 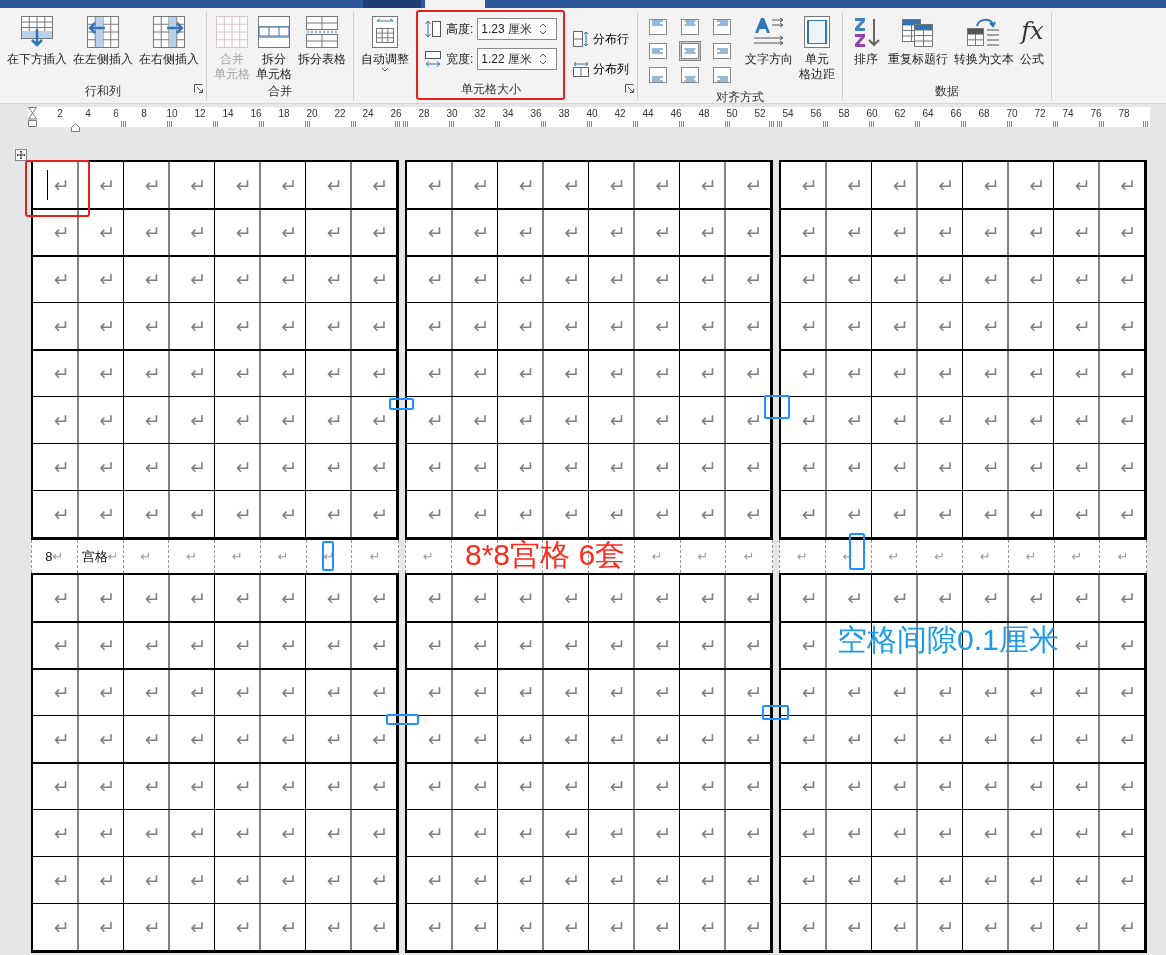 What do you see at coordinates (984, 47) in the screenshot?
I see `convert-to-text-button: 转换为文本` at bounding box center [984, 47].